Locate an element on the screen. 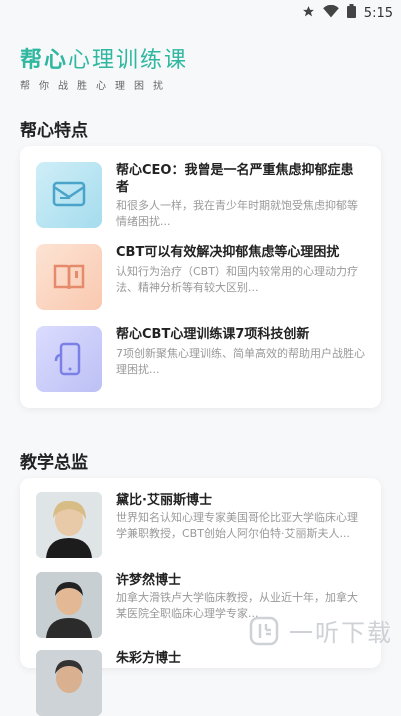 The width and height of the screenshot is (401, 716). brand-header: 帮心心理训练课 帮你战胜心理困扰 is located at coordinates (104, 67).